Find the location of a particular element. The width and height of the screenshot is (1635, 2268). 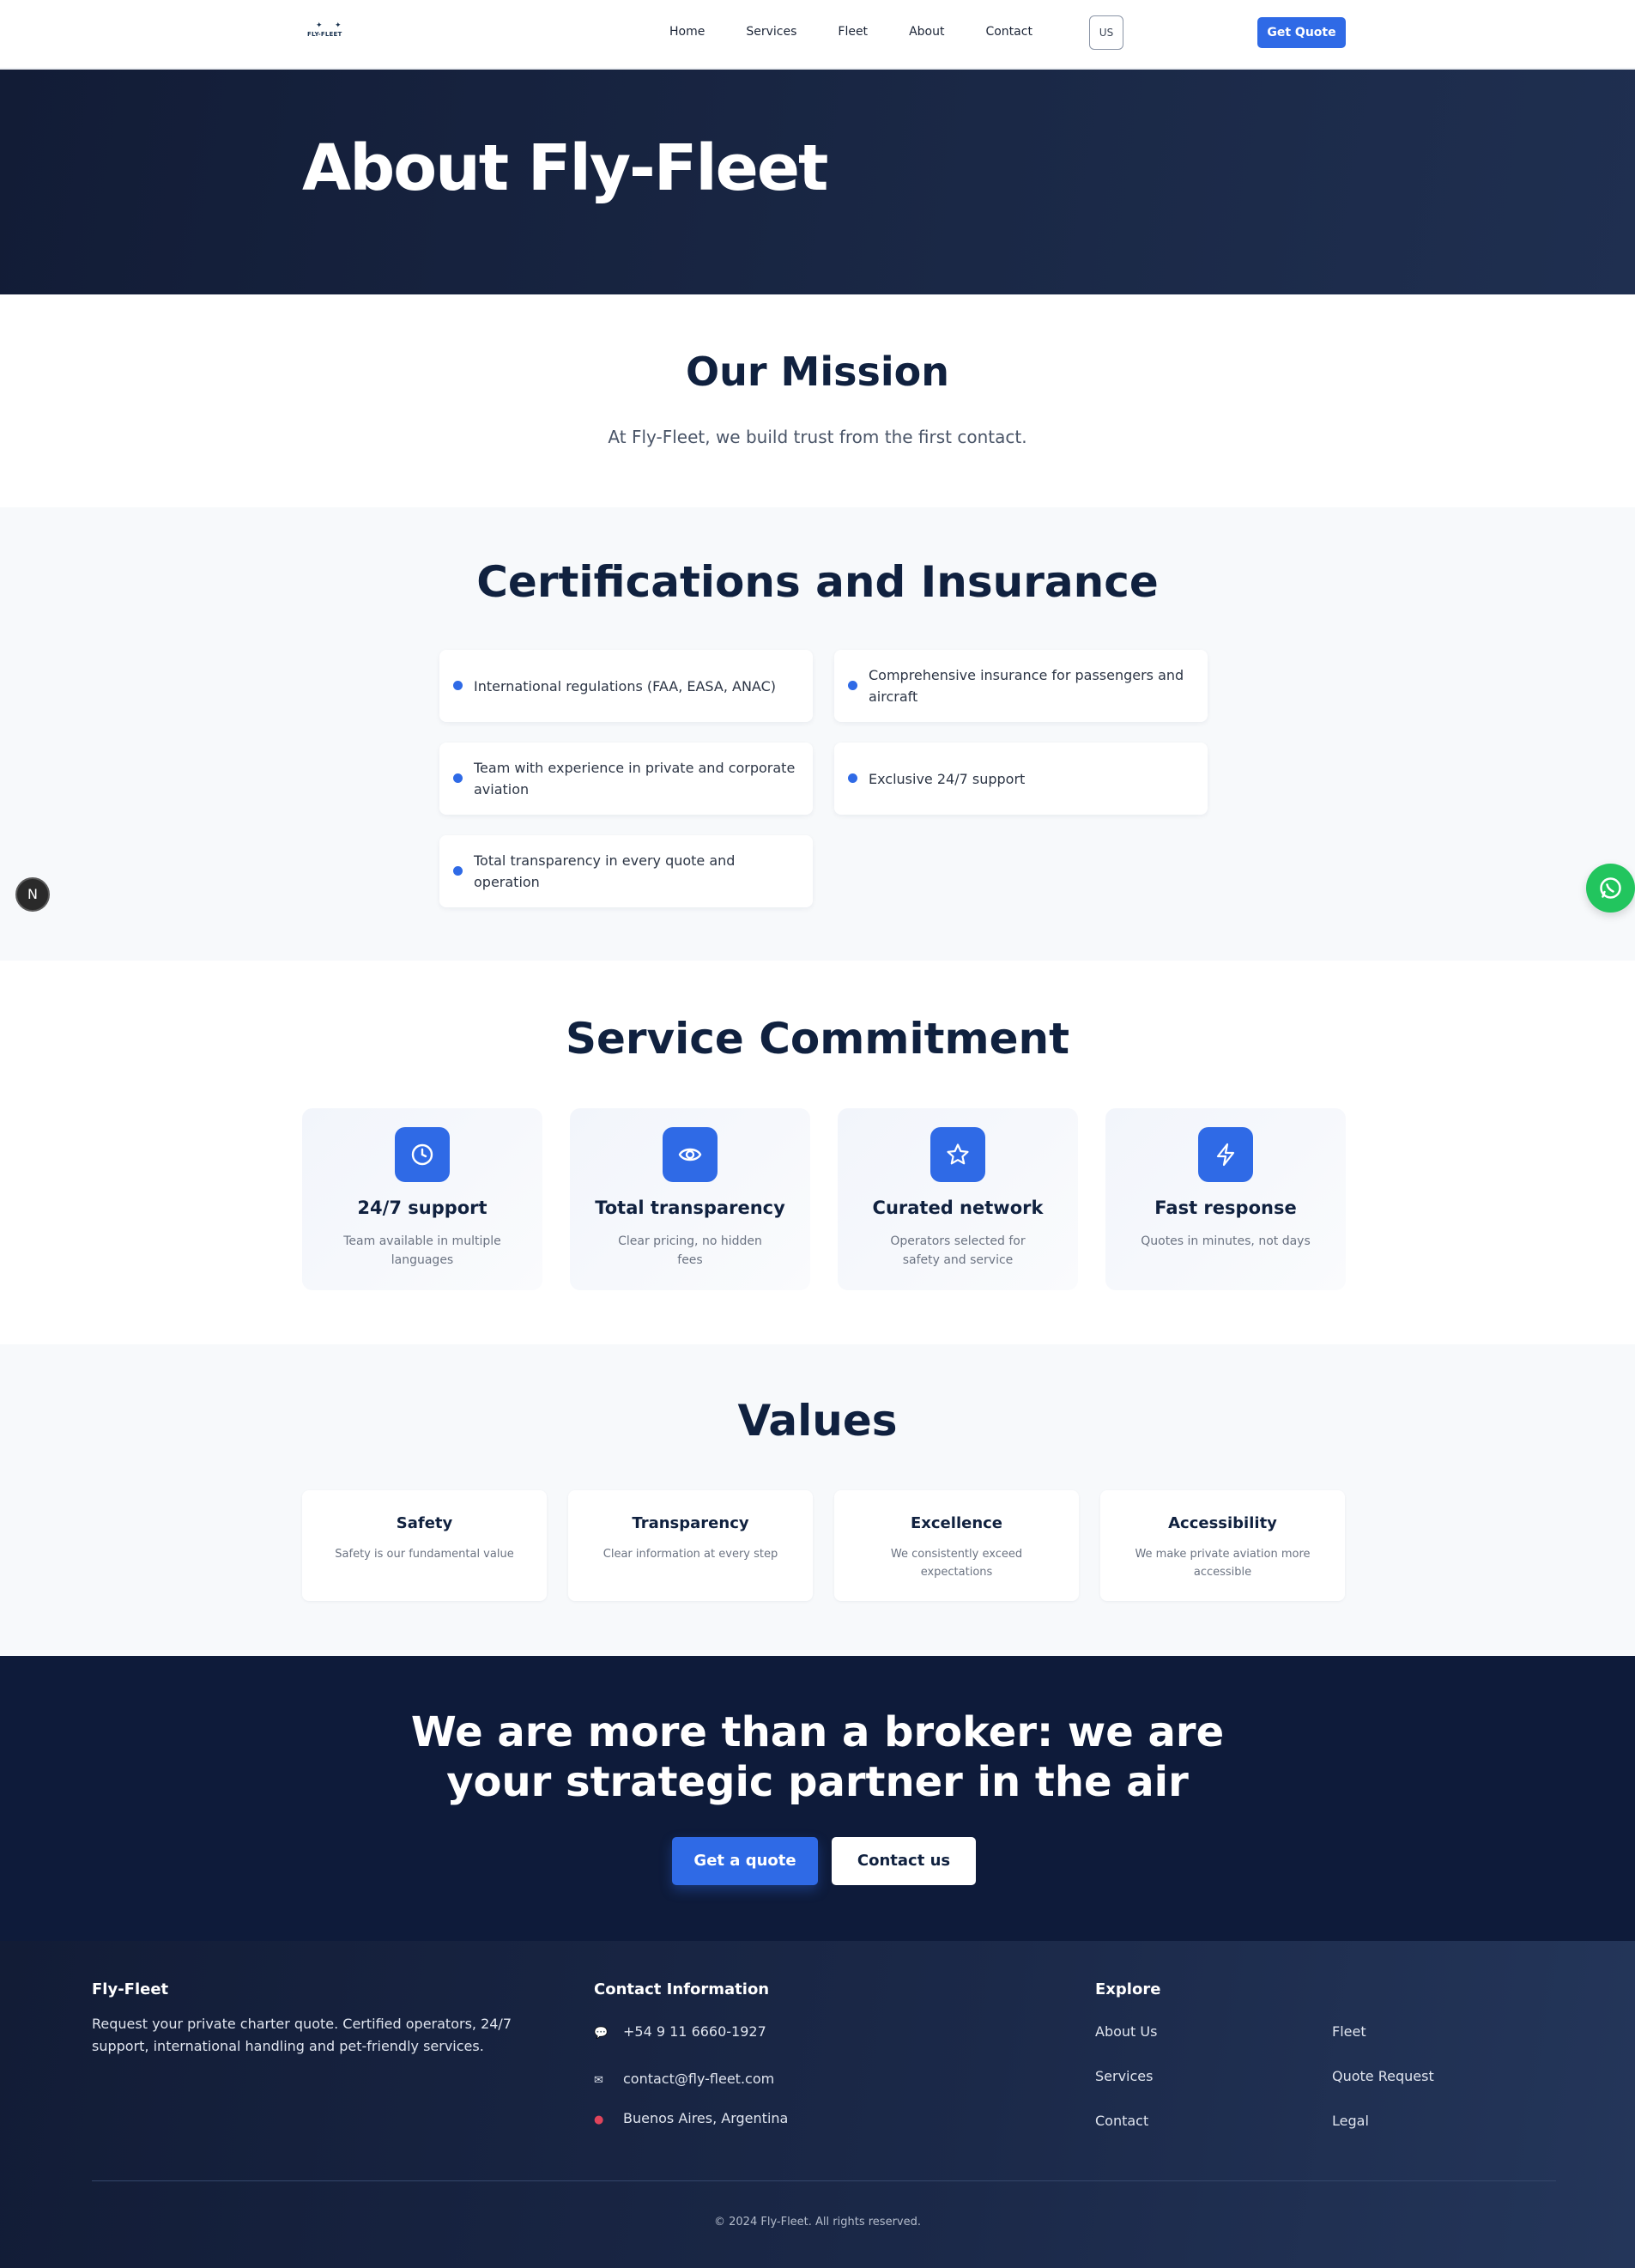

get-a-quote-button: Get a quote is located at coordinates (745, 1861).